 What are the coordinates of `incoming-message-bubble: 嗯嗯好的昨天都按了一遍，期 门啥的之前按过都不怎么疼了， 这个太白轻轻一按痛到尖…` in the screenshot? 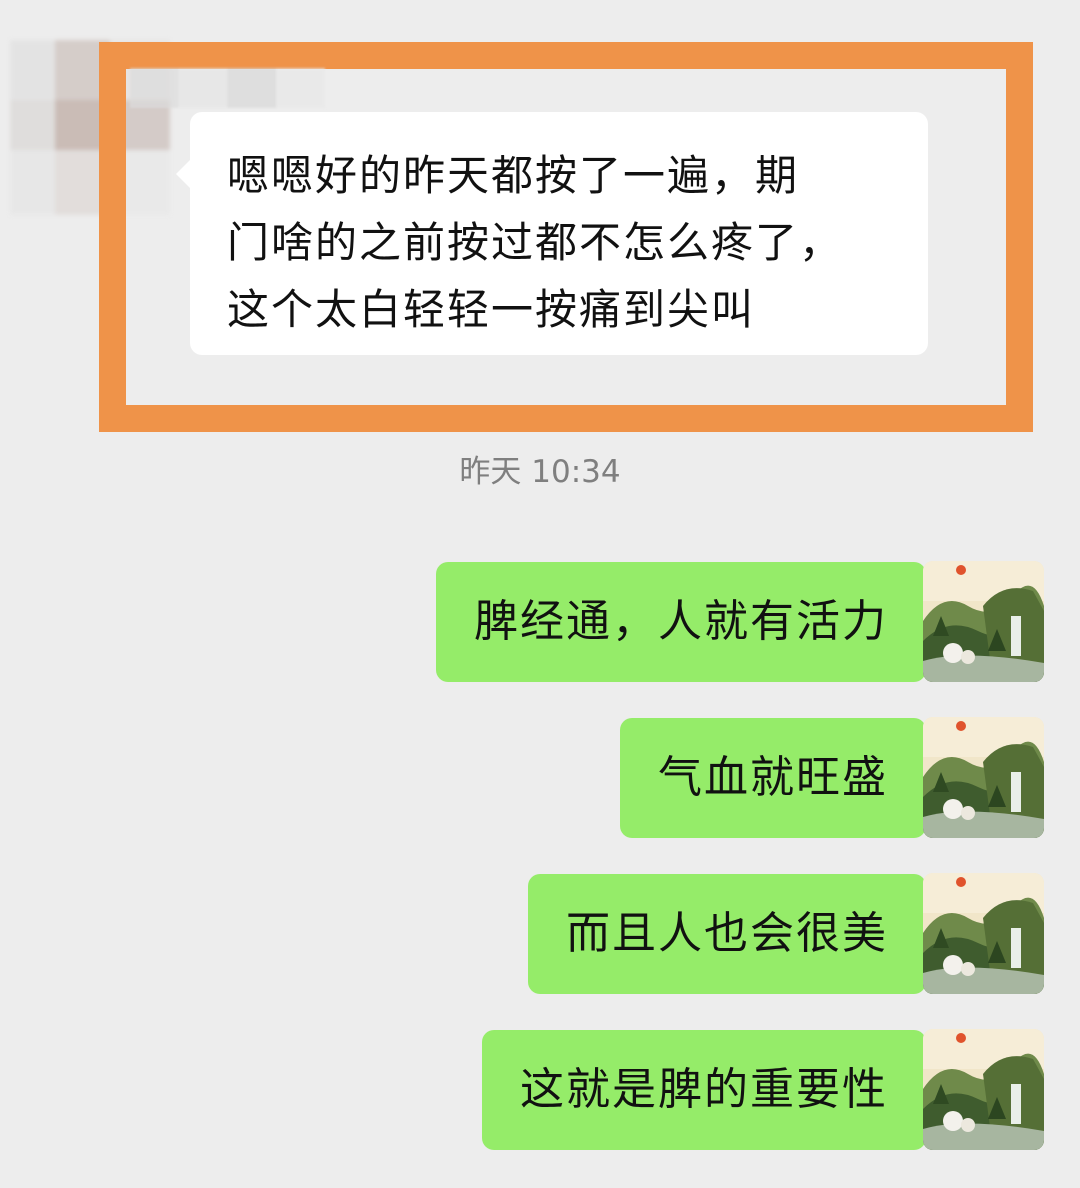 It's located at (552, 233).